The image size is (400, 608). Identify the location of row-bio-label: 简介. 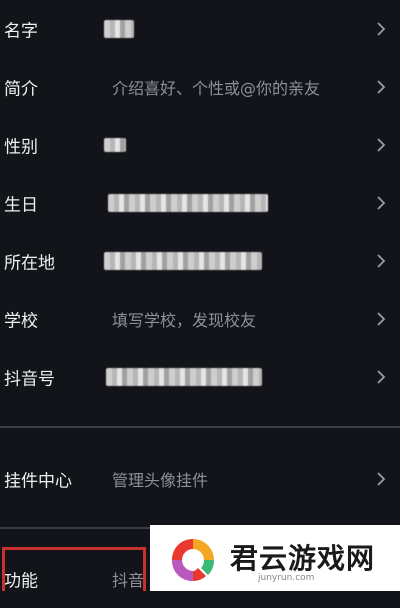
(21, 89).